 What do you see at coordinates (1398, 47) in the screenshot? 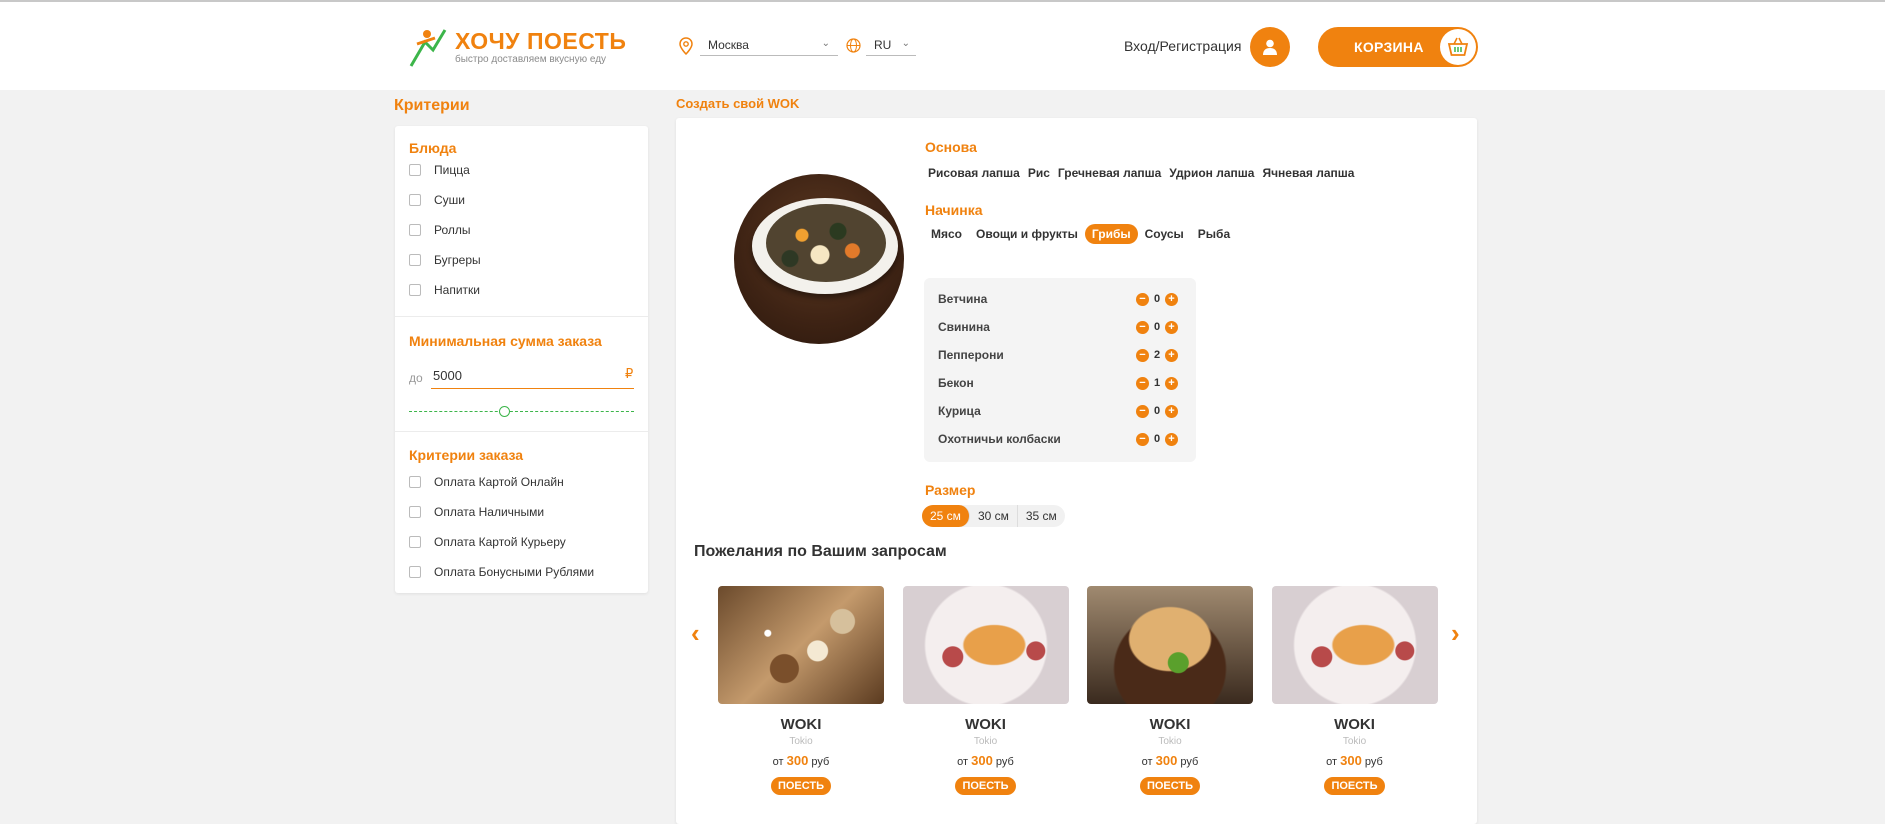
I see `cart-button: КОРЗИНА` at bounding box center [1398, 47].